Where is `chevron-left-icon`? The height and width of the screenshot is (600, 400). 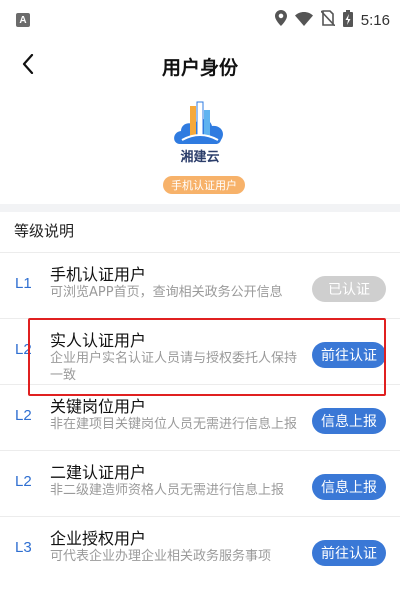 chevron-left-icon is located at coordinates (28, 65).